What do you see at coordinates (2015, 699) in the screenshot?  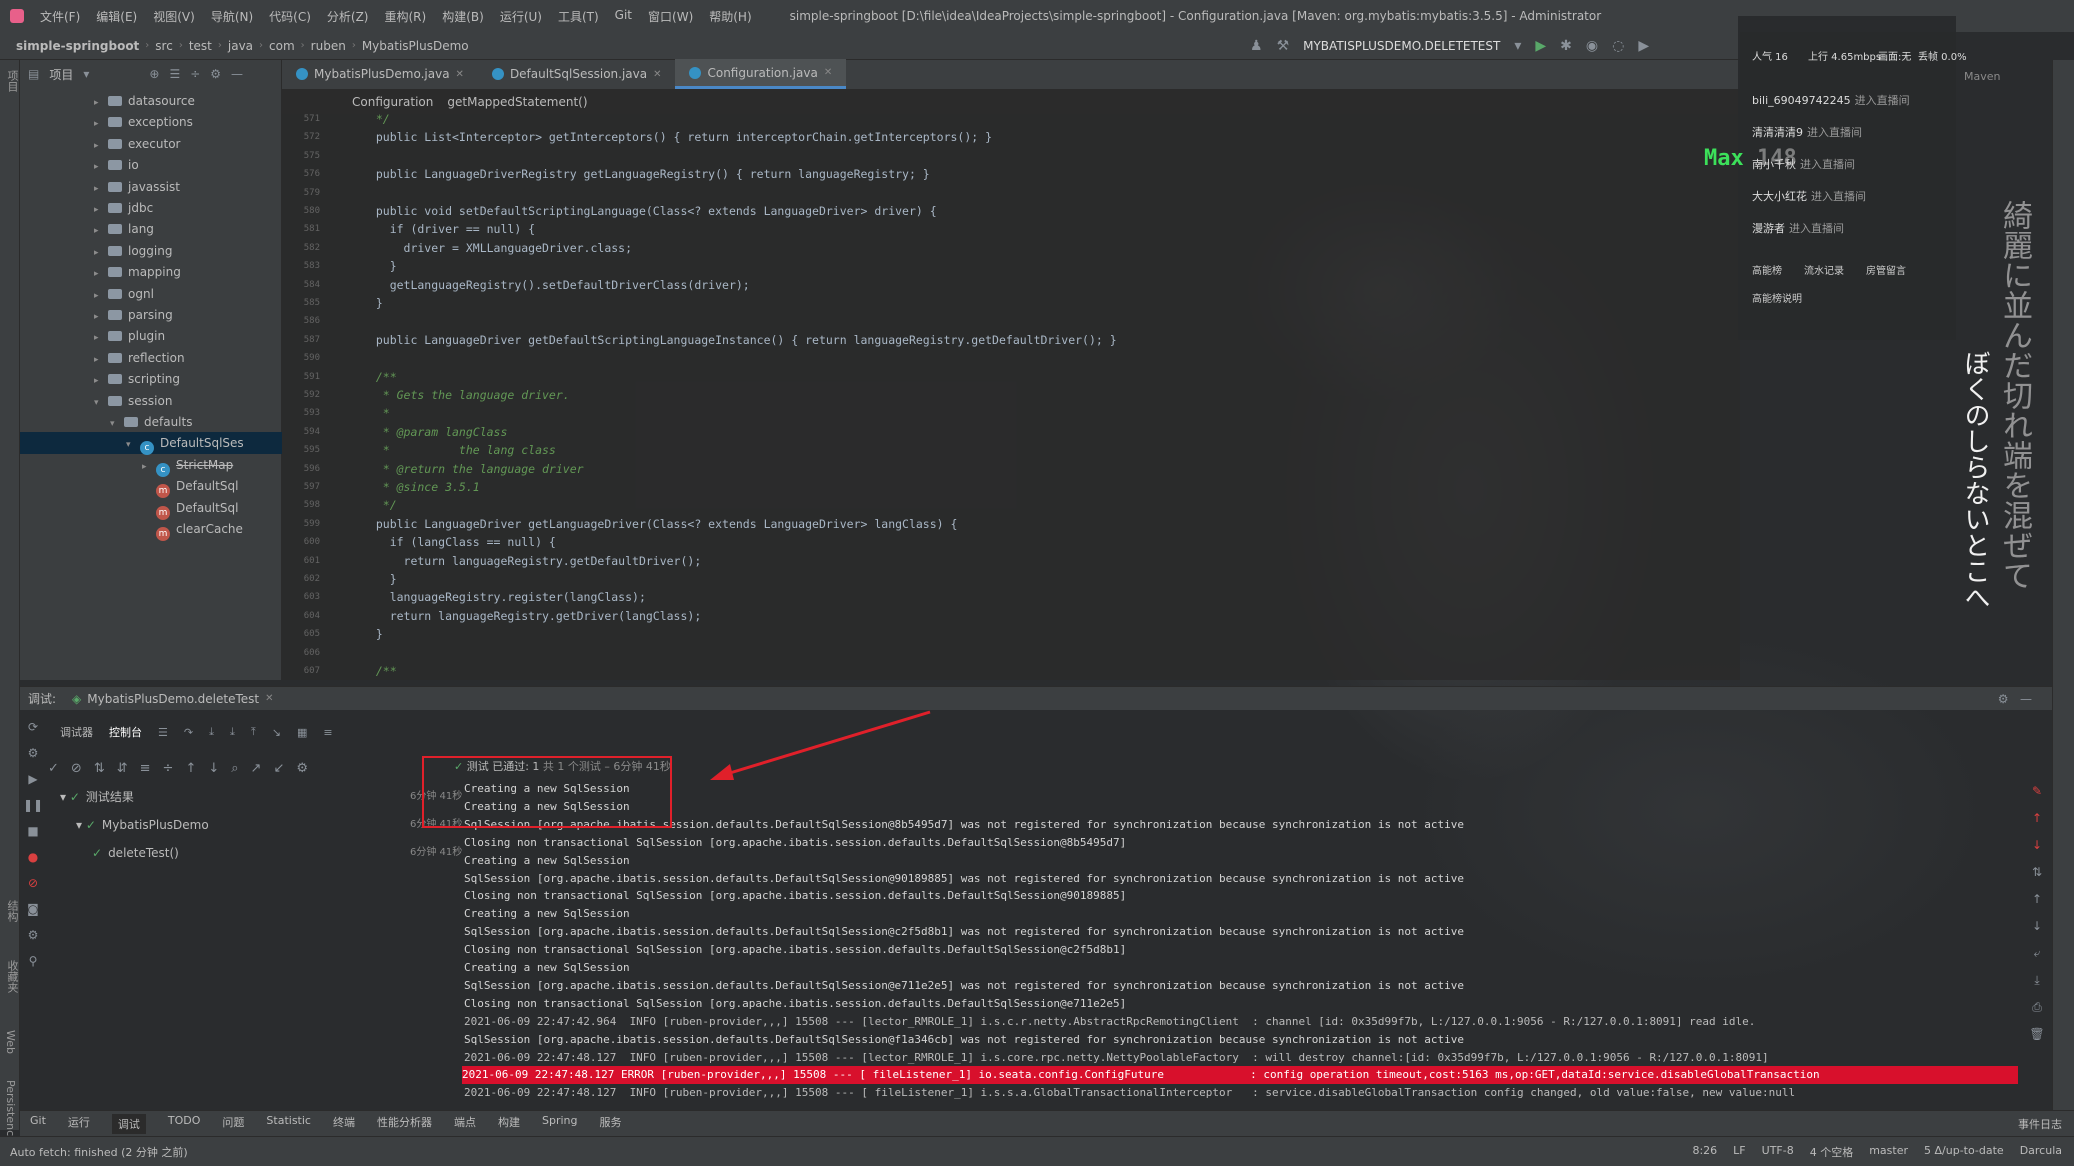 I see `gear-icon: ⚙ —` at bounding box center [2015, 699].